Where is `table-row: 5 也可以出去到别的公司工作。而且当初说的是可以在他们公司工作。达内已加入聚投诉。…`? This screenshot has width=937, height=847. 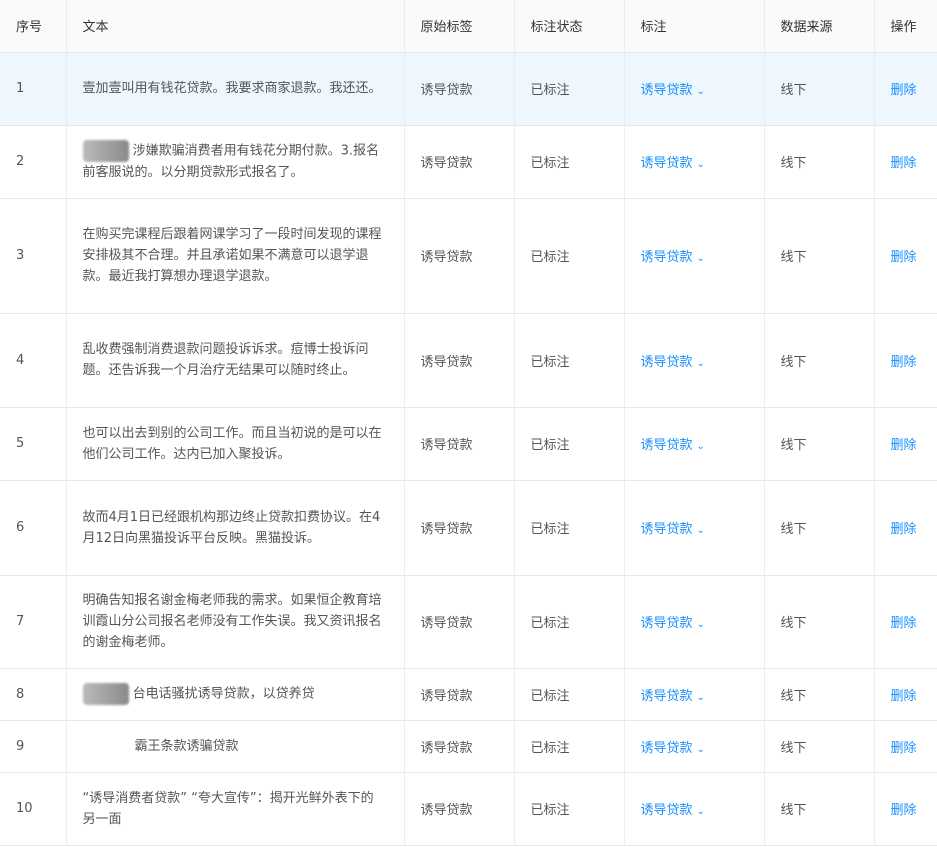 table-row: 5 也可以出去到别的公司工作。而且当初说的是可以在他们公司工作。达内已加入聚投诉。… is located at coordinates (468, 444).